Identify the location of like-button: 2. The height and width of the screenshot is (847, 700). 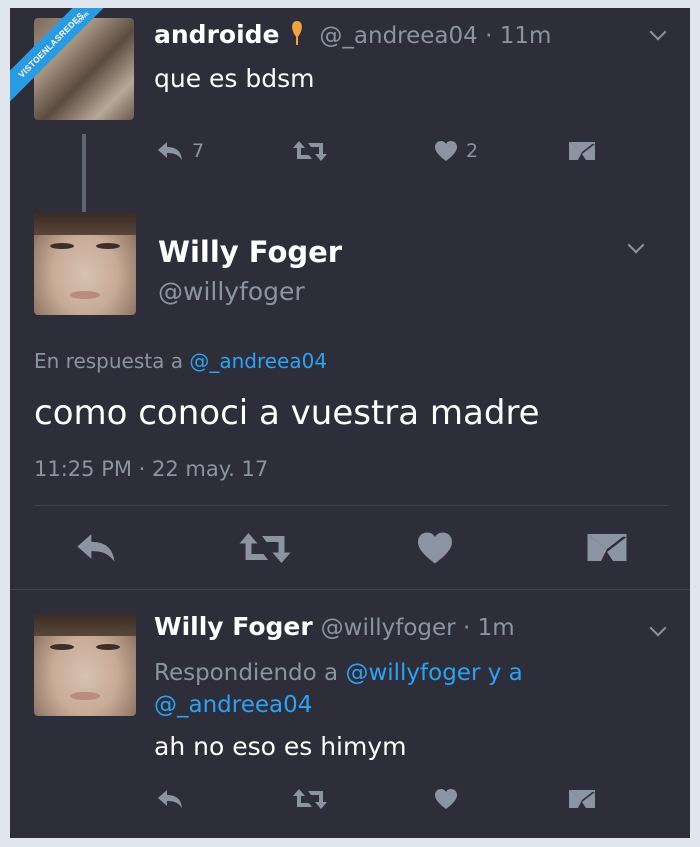
(456, 151).